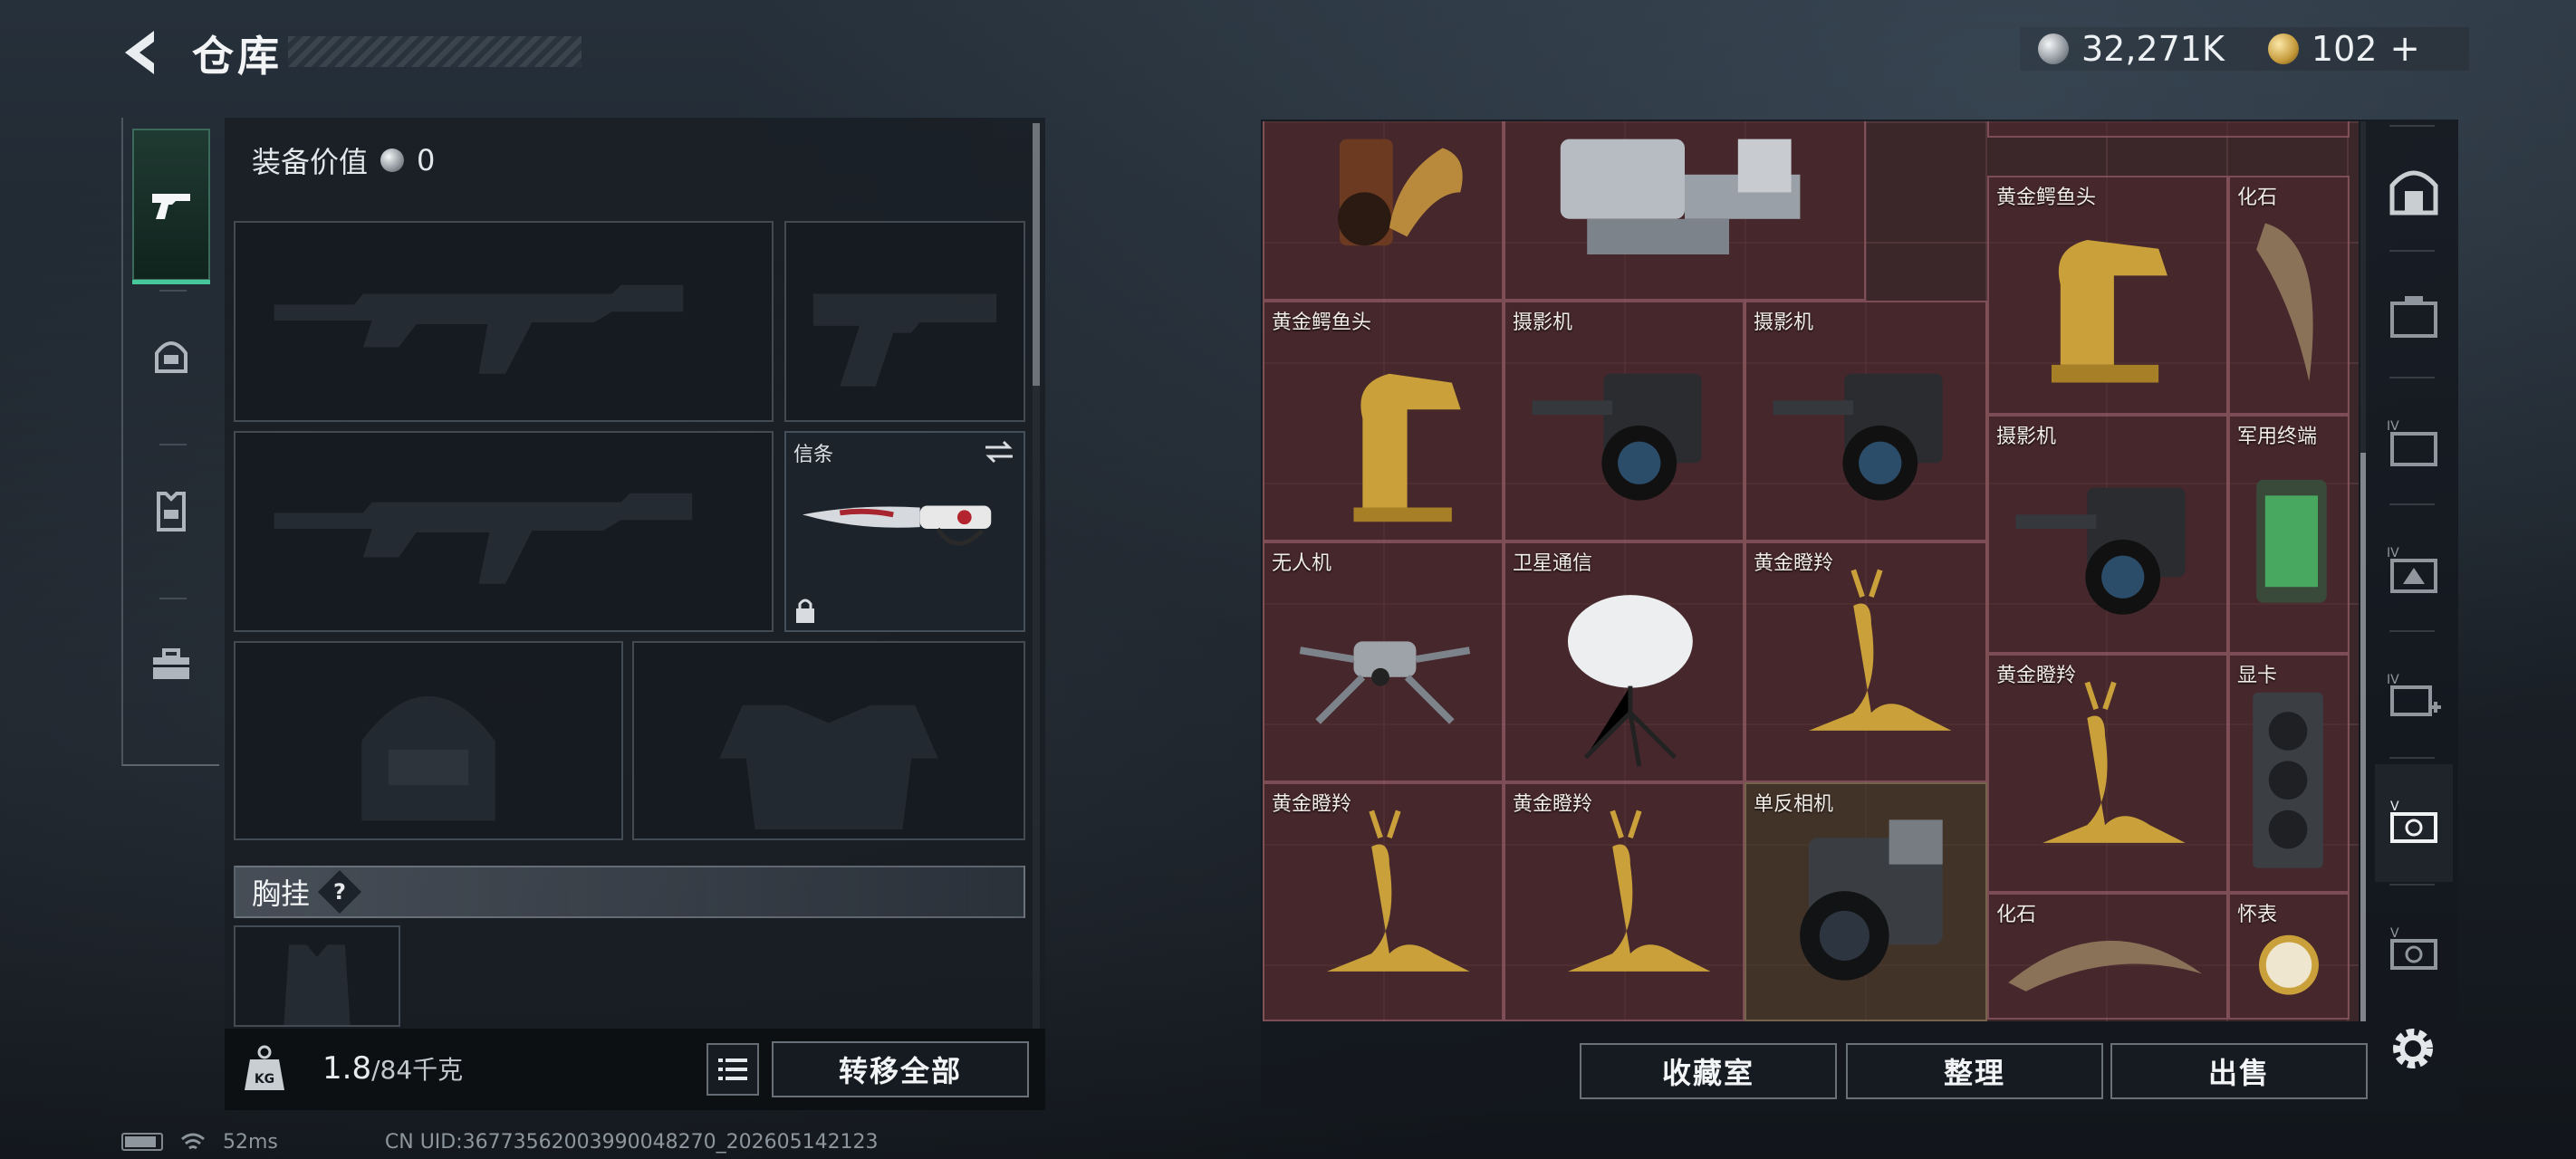 This screenshot has height=1159, width=2576. Describe the element at coordinates (264, 1068) in the screenshot. I see `weight-kg-icon: KG` at that location.